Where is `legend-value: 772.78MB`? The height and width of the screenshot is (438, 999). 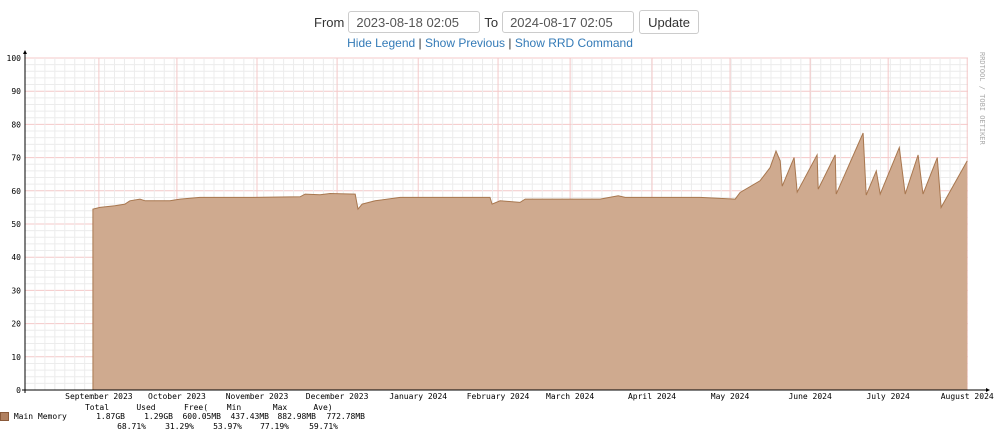 legend-value: 772.78MB is located at coordinates (345, 416).